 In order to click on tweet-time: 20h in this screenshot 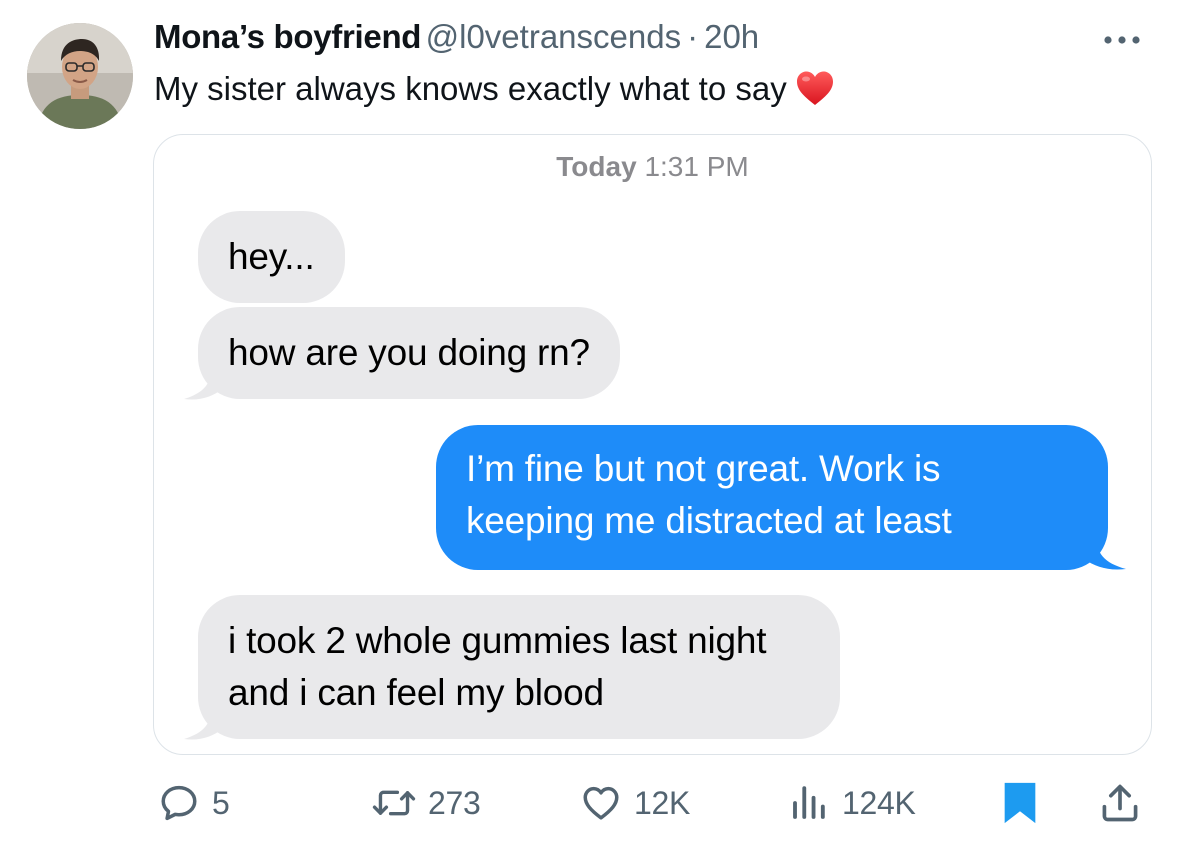, I will do `click(731, 36)`.